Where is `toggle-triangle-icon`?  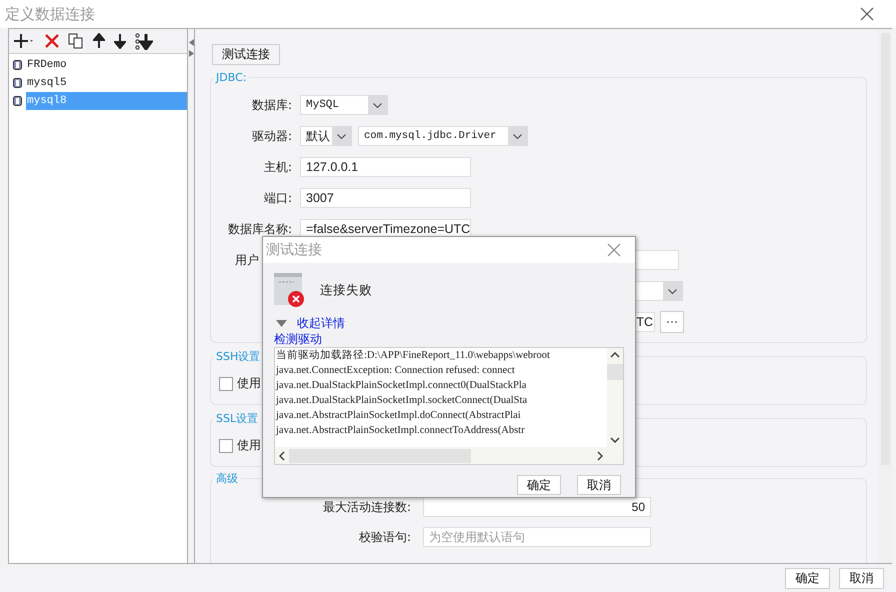 toggle-triangle-icon is located at coordinates (281, 323).